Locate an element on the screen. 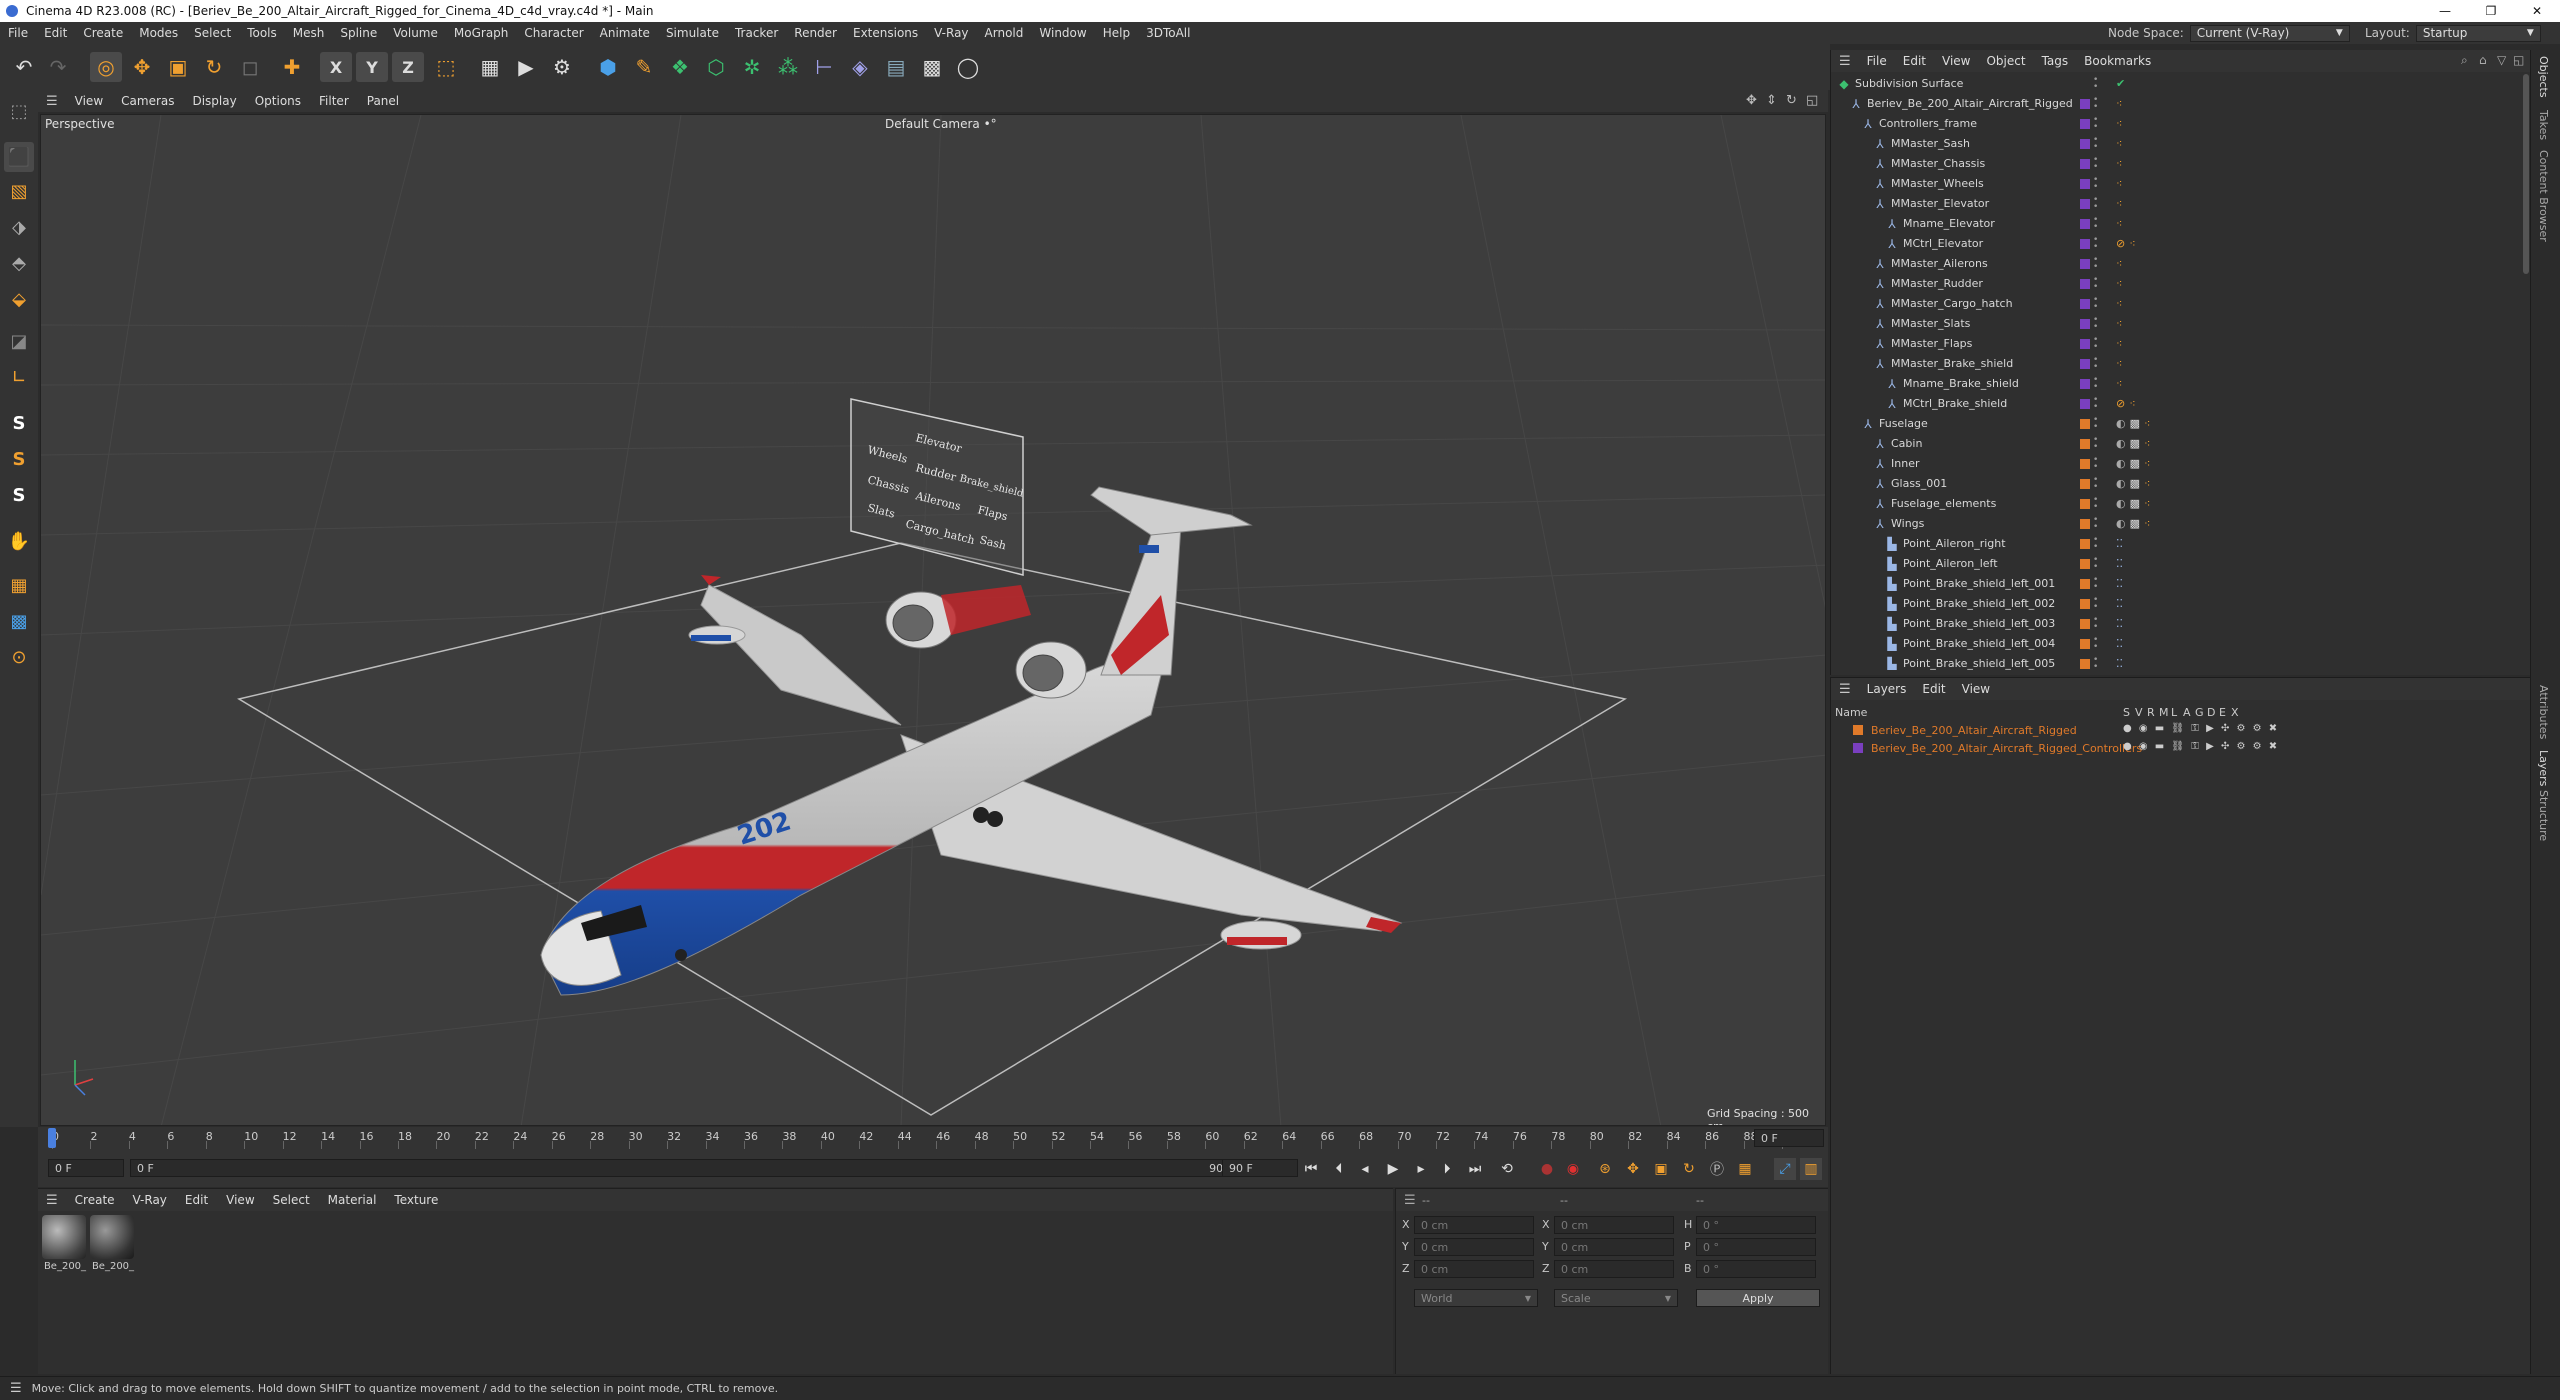 This screenshot has width=2560, height=1400. key-parameter-icon: Ⓟ is located at coordinates (1717, 1169).